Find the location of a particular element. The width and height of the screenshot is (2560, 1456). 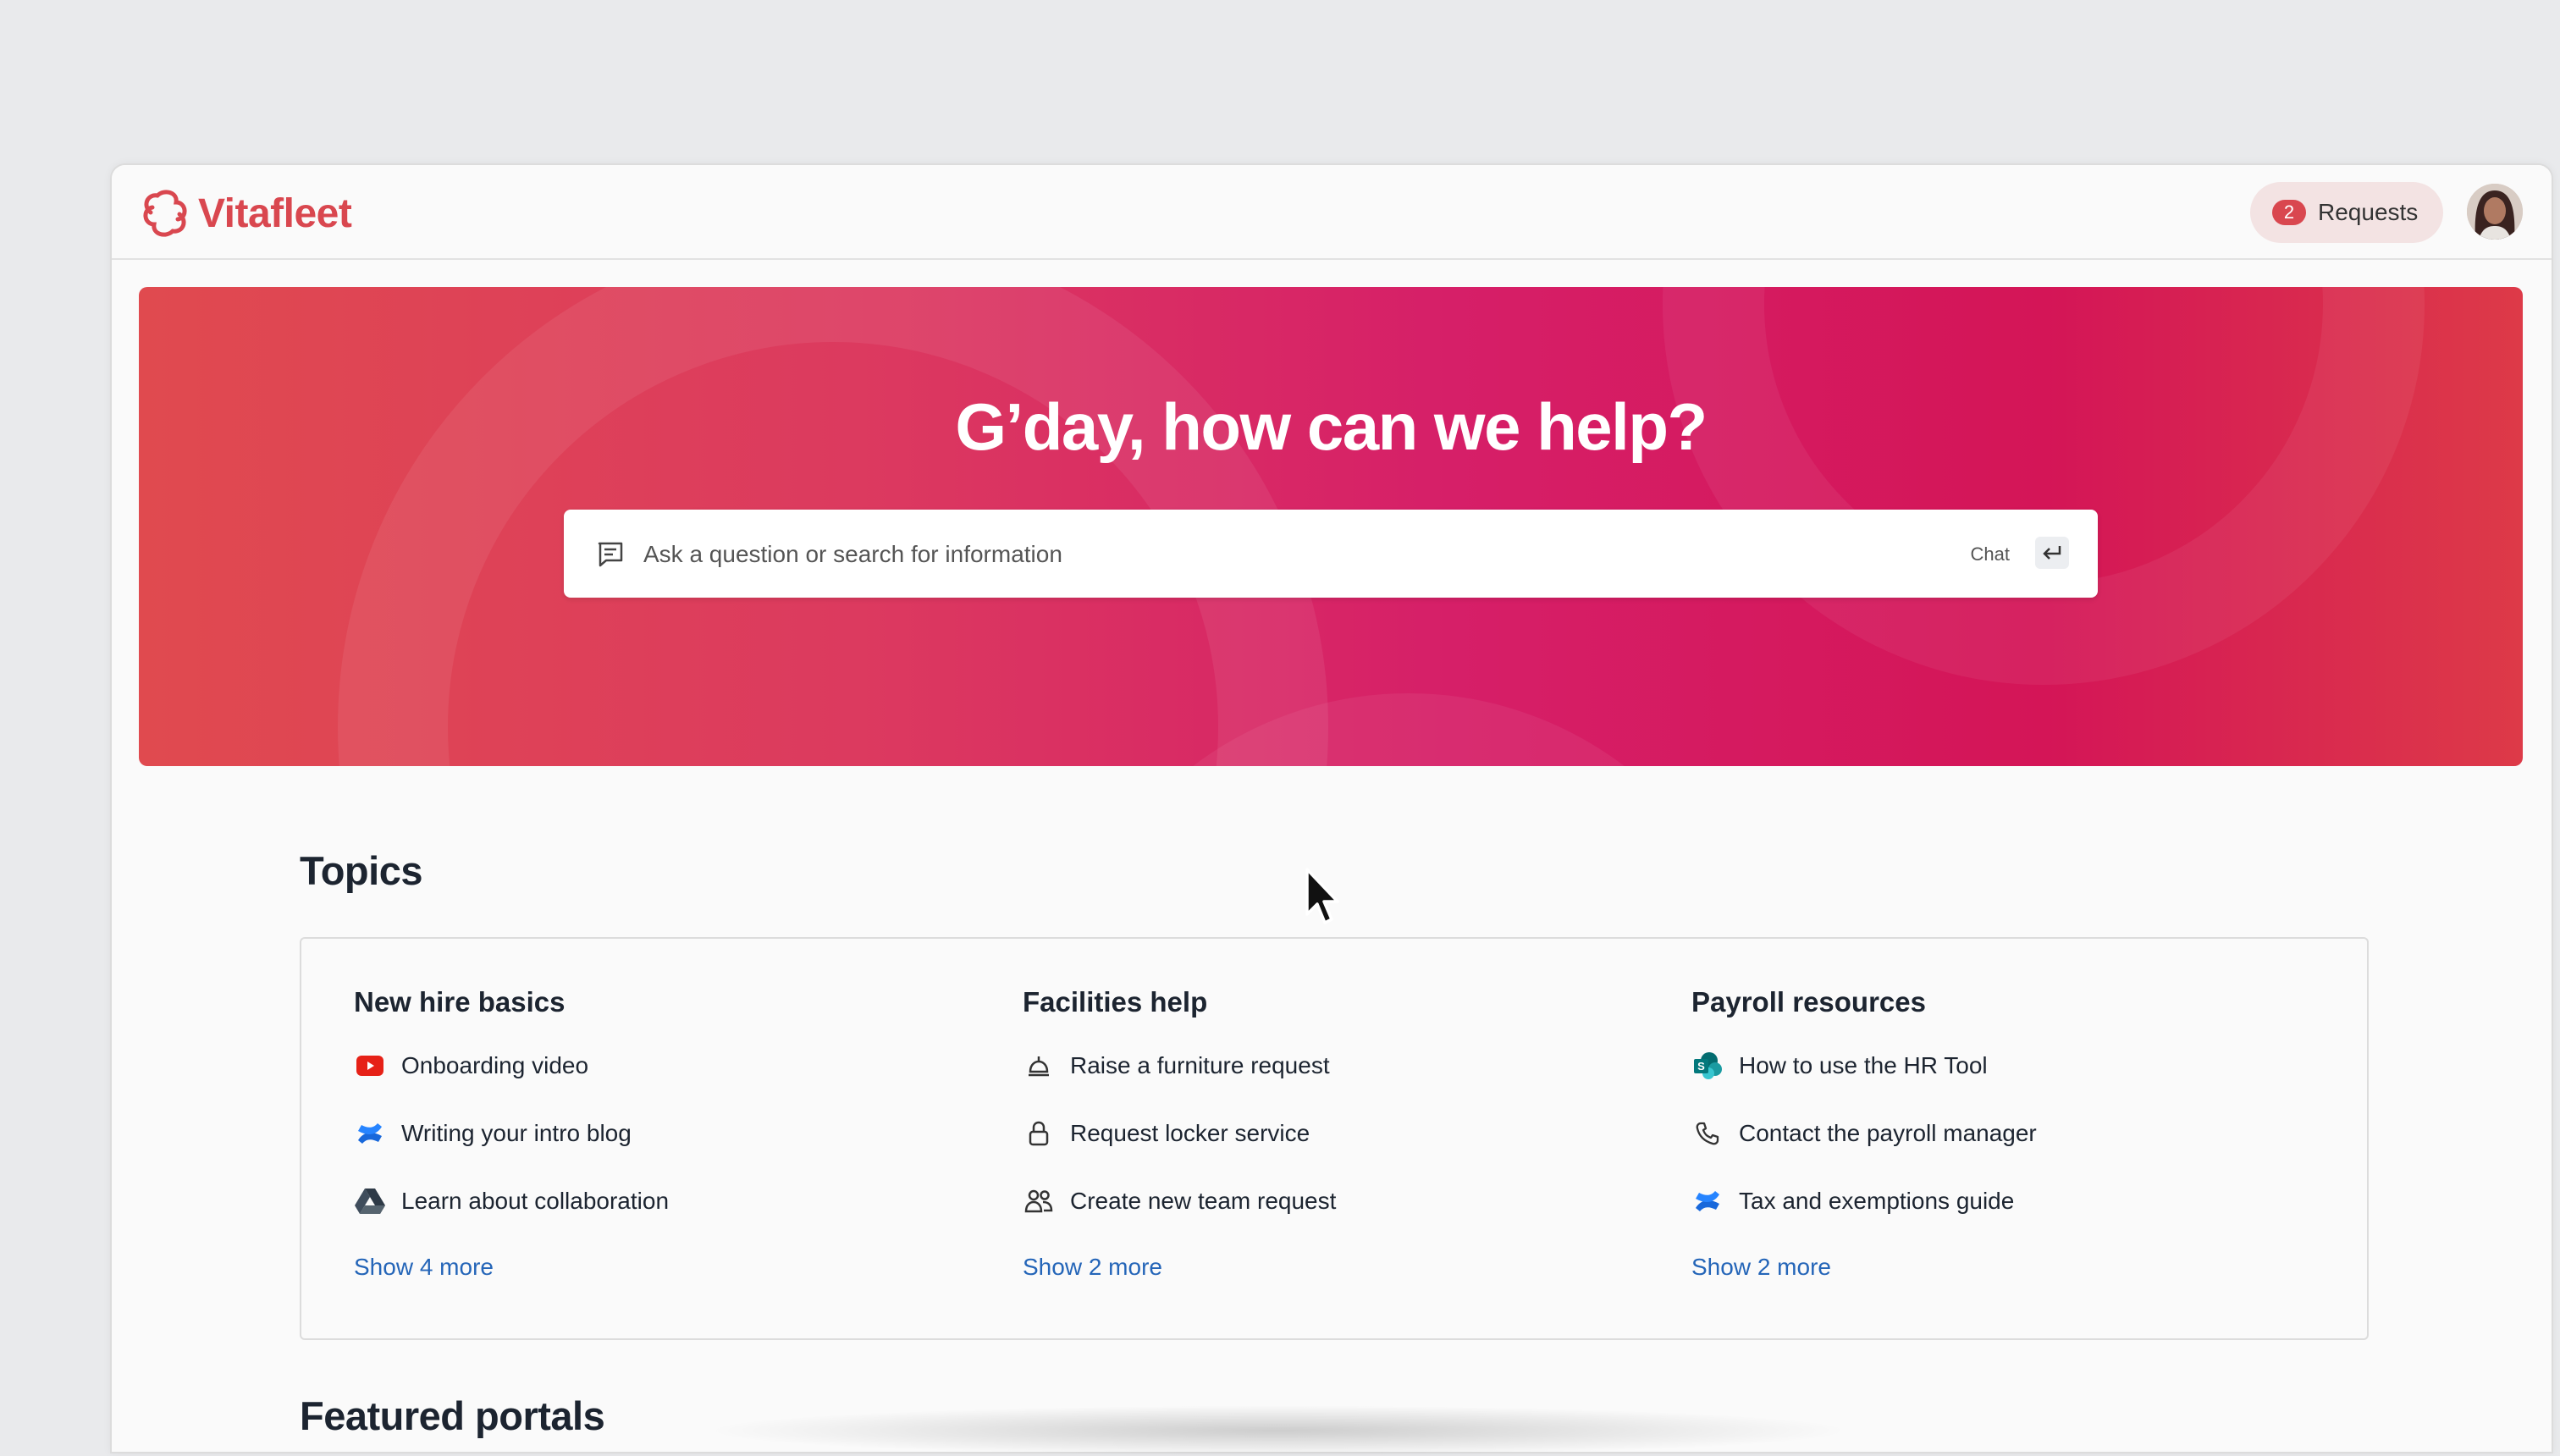

enter-key-icon is located at coordinates (2052, 553).